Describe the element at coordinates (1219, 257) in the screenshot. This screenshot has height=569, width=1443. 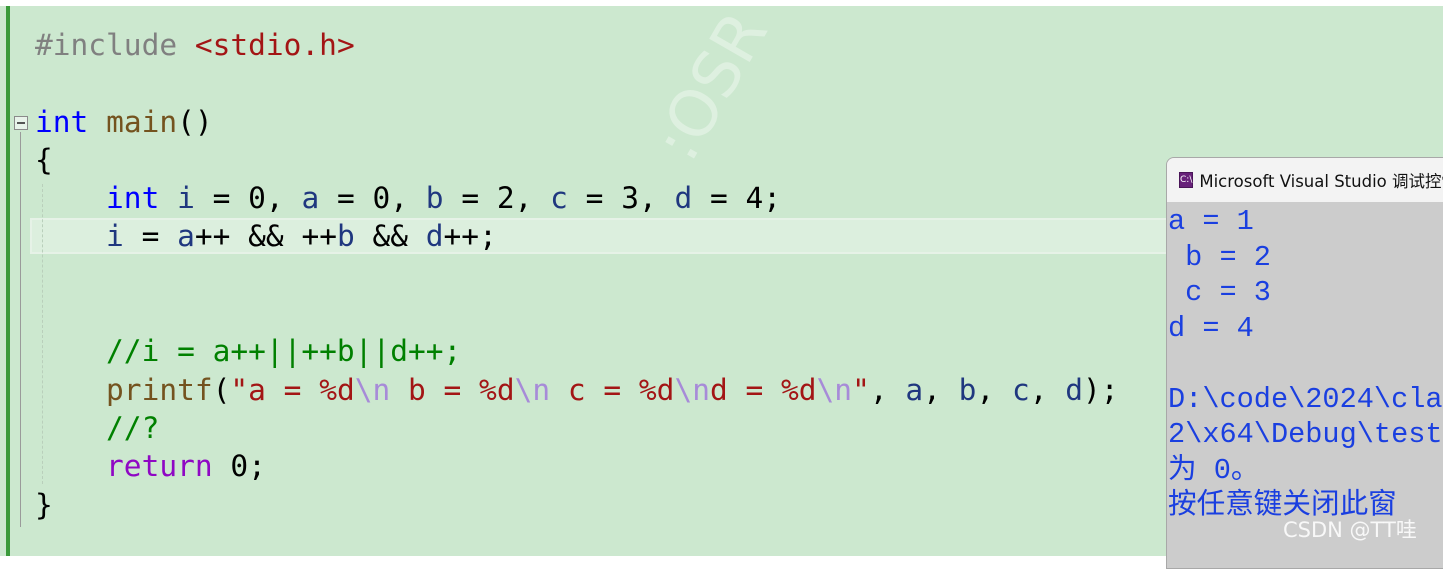
I see `console-output-line: b = 2` at that location.